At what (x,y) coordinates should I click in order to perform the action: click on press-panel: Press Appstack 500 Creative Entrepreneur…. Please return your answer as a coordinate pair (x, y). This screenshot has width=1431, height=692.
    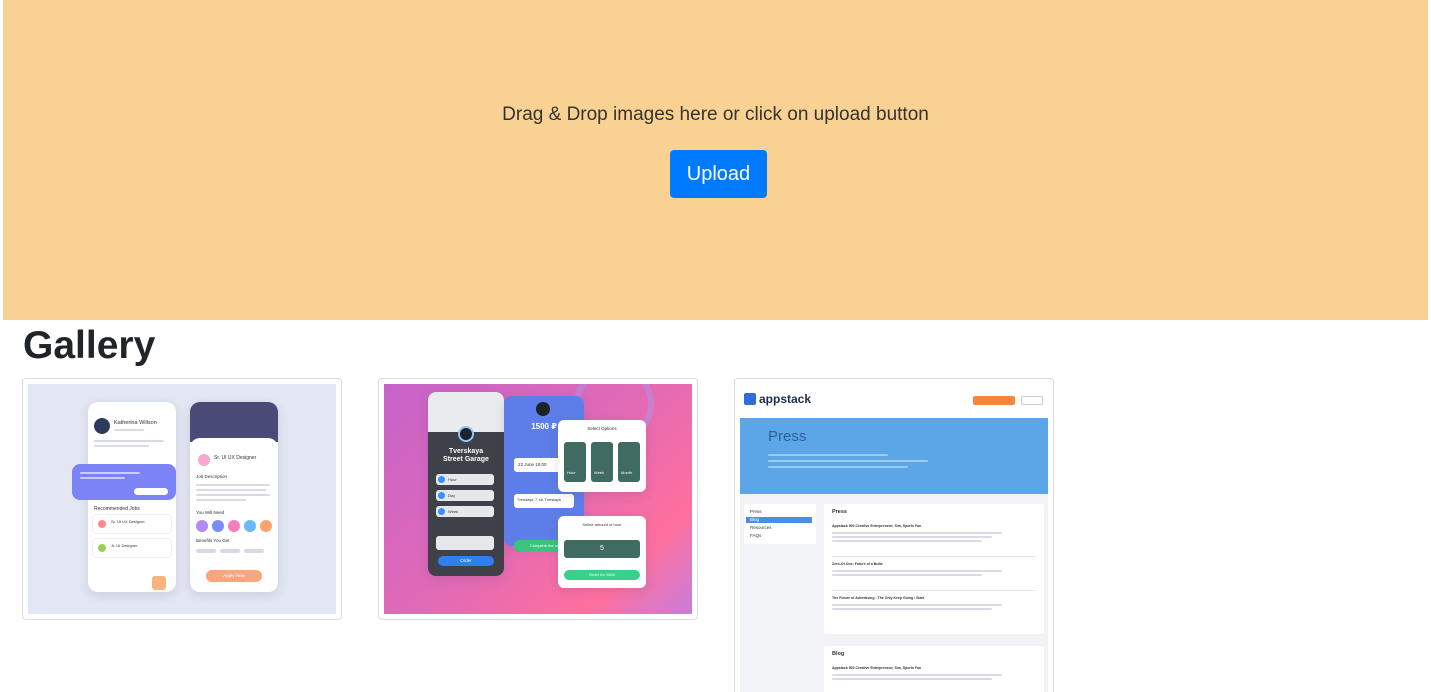
    Looking at the image, I should click on (934, 569).